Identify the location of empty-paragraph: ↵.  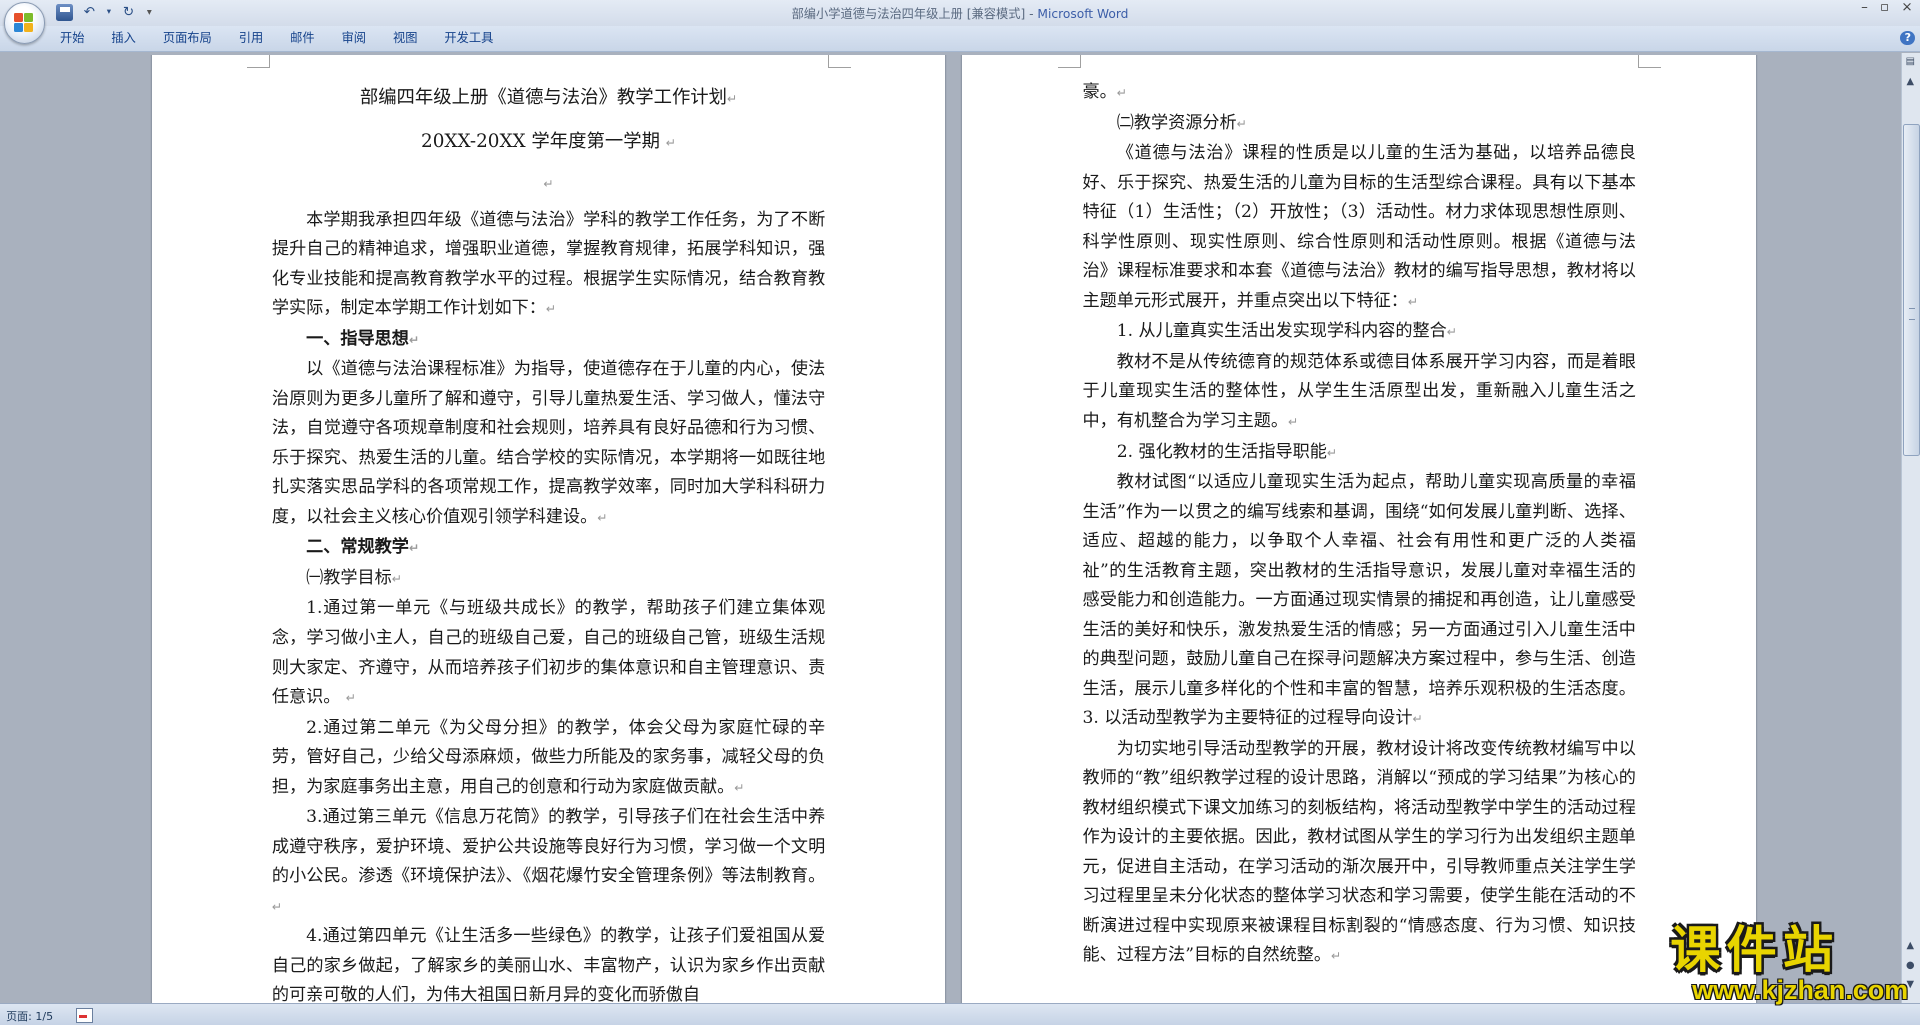
(548, 184).